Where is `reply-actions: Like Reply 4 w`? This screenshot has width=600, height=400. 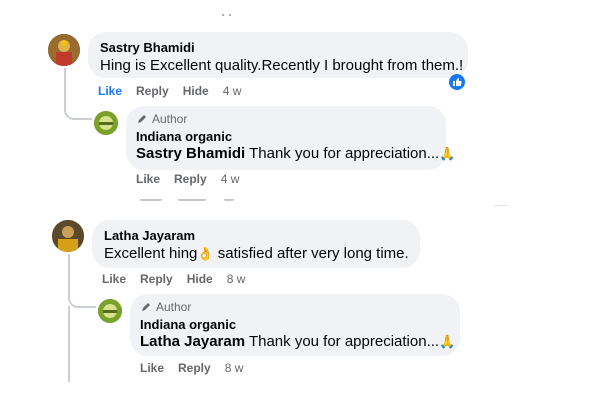 reply-actions: Like Reply 4 w is located at coordinates (194, 179).